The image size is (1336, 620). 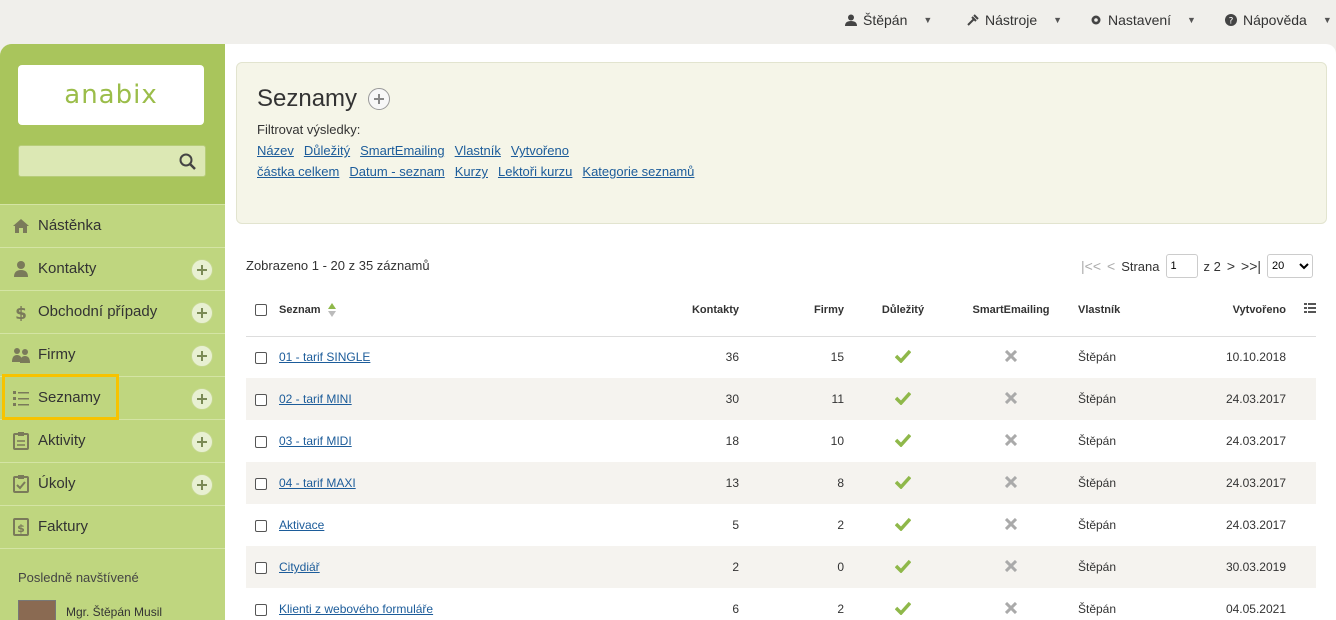 What do you see at coordinates (1091, 266) in the screenshot?
I see `first-page-icon: |<<` at bounding box center [1091, 266].